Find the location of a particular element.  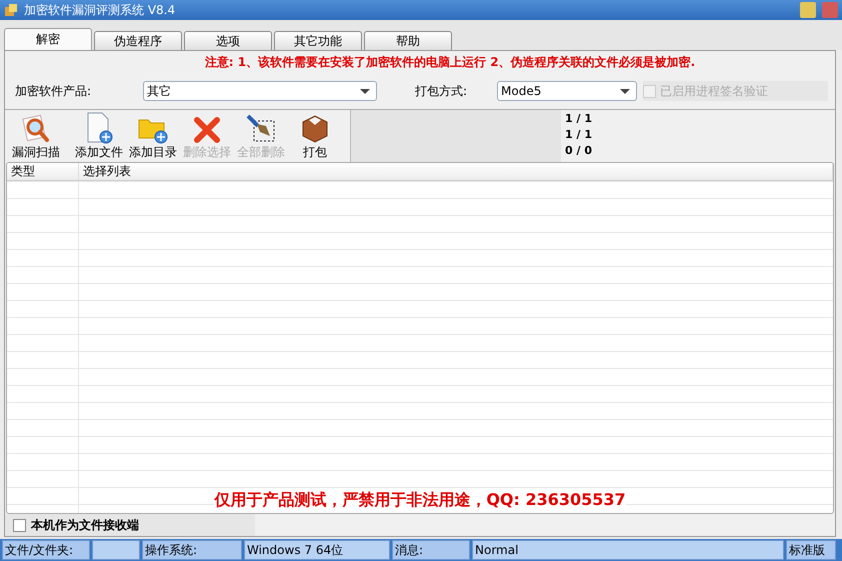

tab: 解密 is located at coordinates (48, 39).